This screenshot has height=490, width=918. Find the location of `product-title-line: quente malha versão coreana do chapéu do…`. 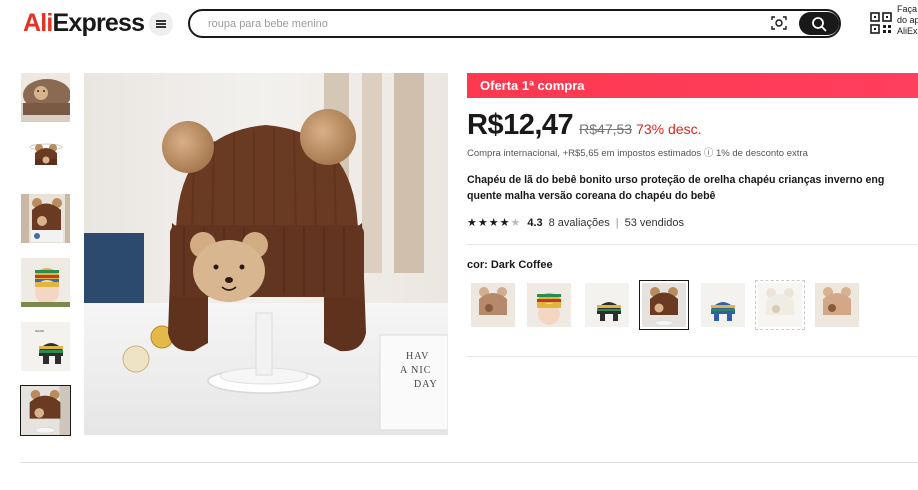

product-title-line: quente malha versão coreana do chapéu do… is located at coordinates (591, 196).